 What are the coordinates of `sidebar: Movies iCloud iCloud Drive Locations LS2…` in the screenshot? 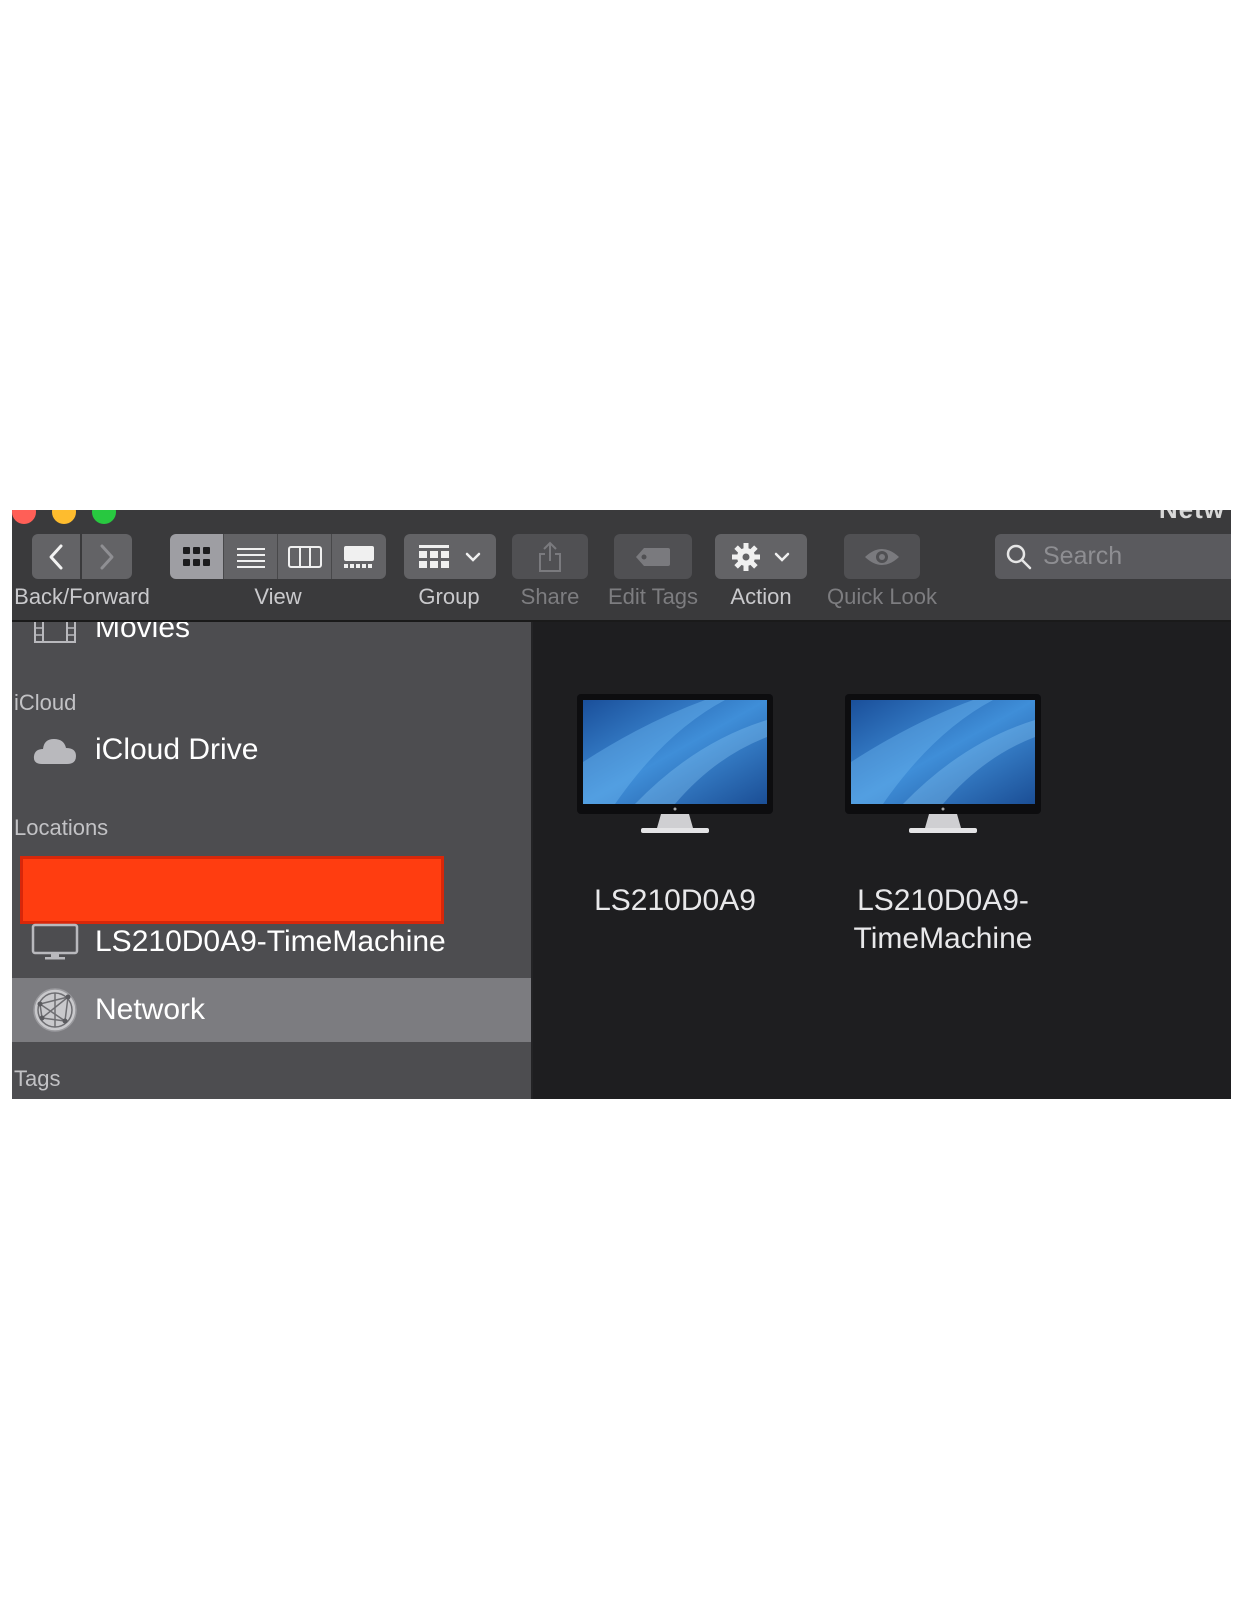 It's located at (272, 860).